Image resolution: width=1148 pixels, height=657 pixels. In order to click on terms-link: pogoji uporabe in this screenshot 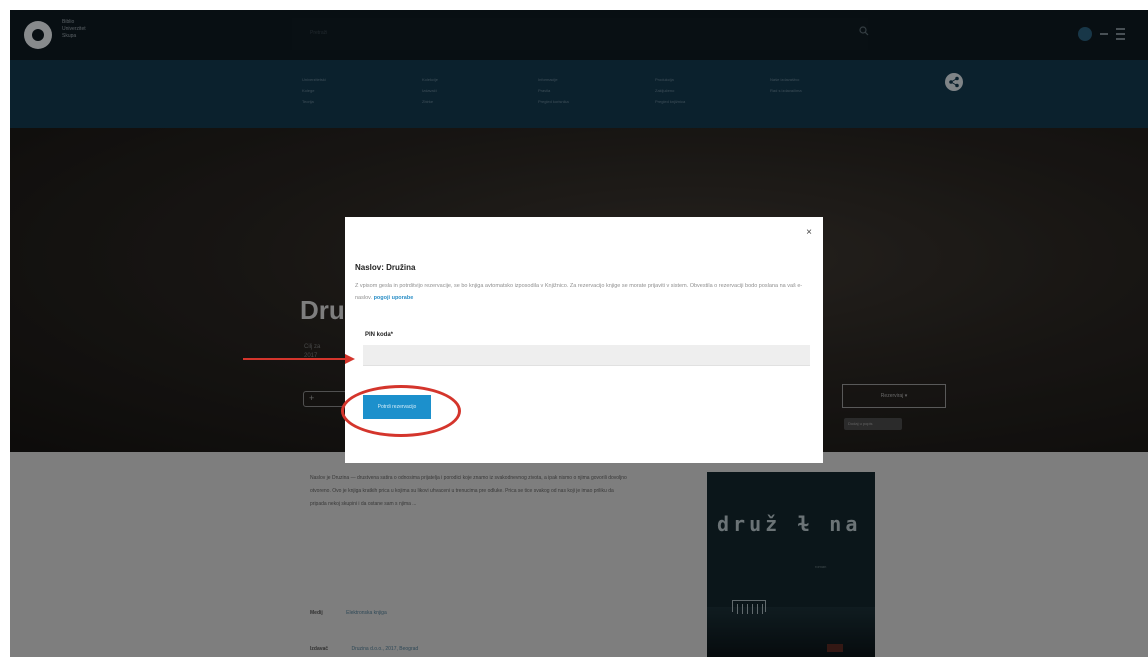, I will do `click(394, 298)`.